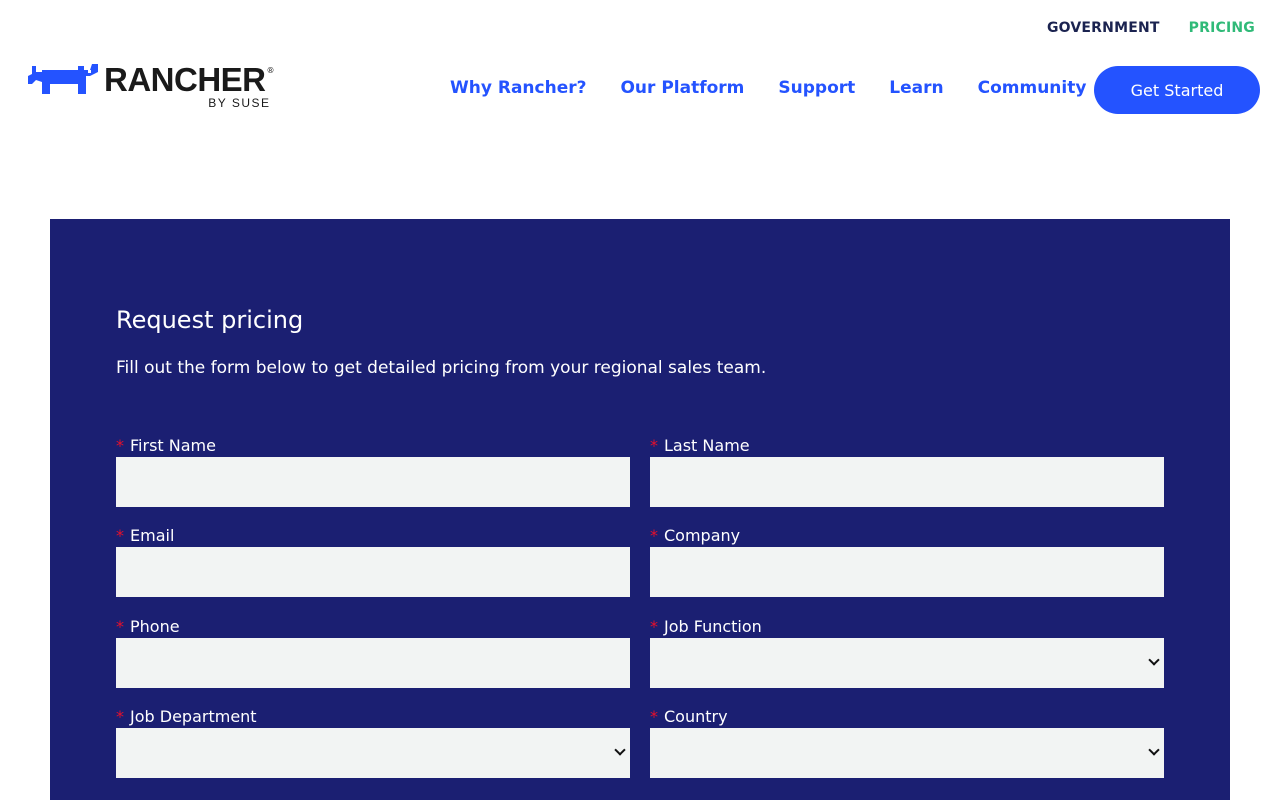 The height and width of the screenshot is (800, 1280). I want to click on nav-why-rancher: Why Rancher?, so click(518, 88).